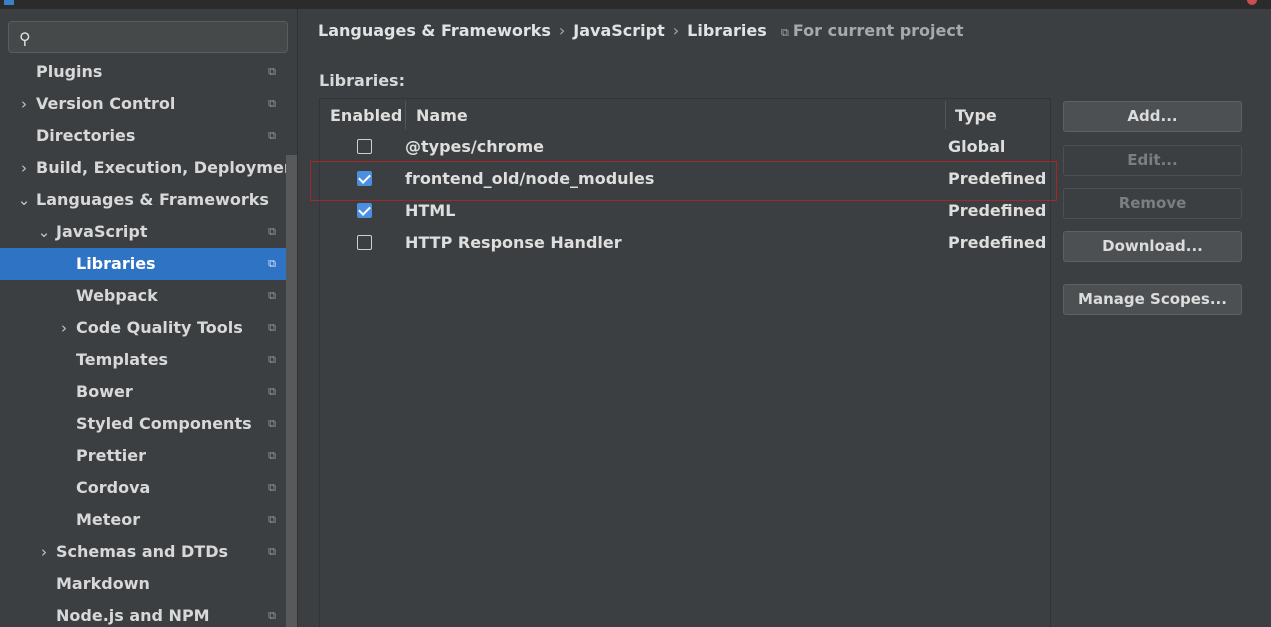  What do you see at coordinates (152, 199) in the screenshot?
I see `sidebar-item-label: Languages & Frameworks` at bounding box center [152, 199].